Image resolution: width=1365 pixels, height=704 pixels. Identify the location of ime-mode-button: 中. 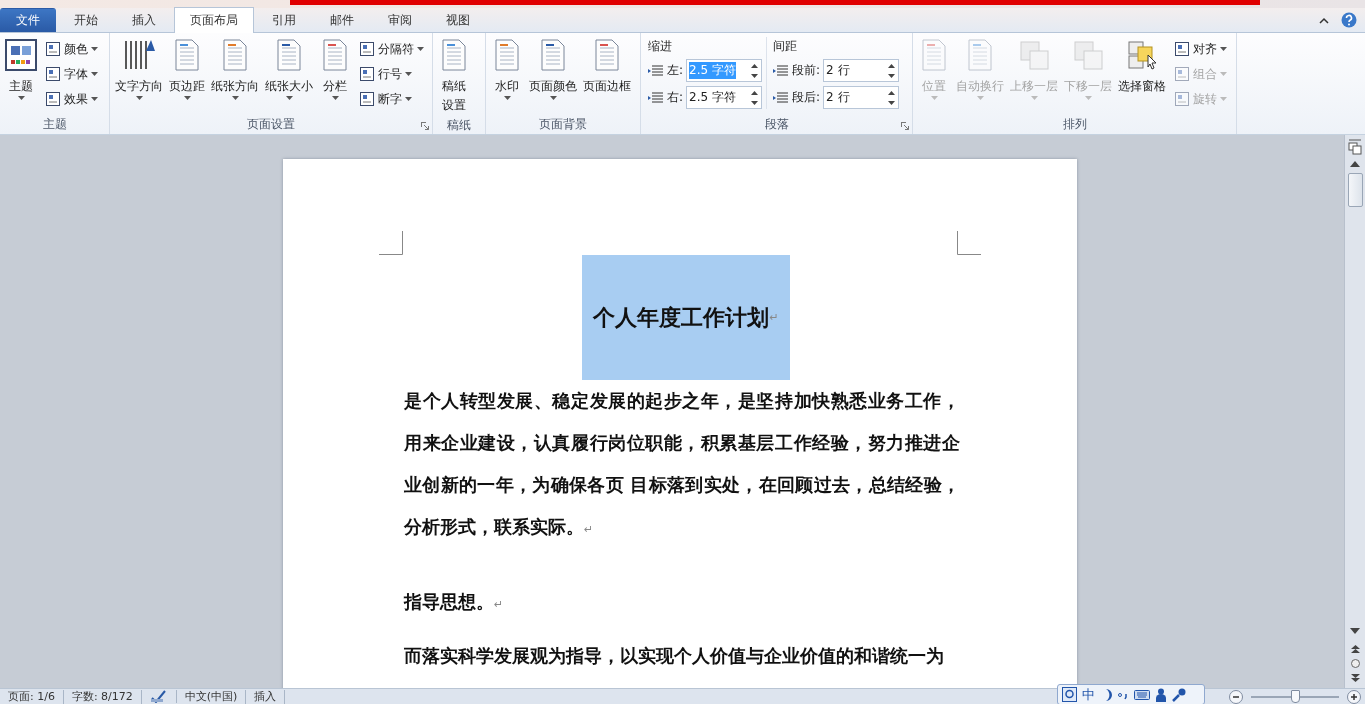
(1088, 694).